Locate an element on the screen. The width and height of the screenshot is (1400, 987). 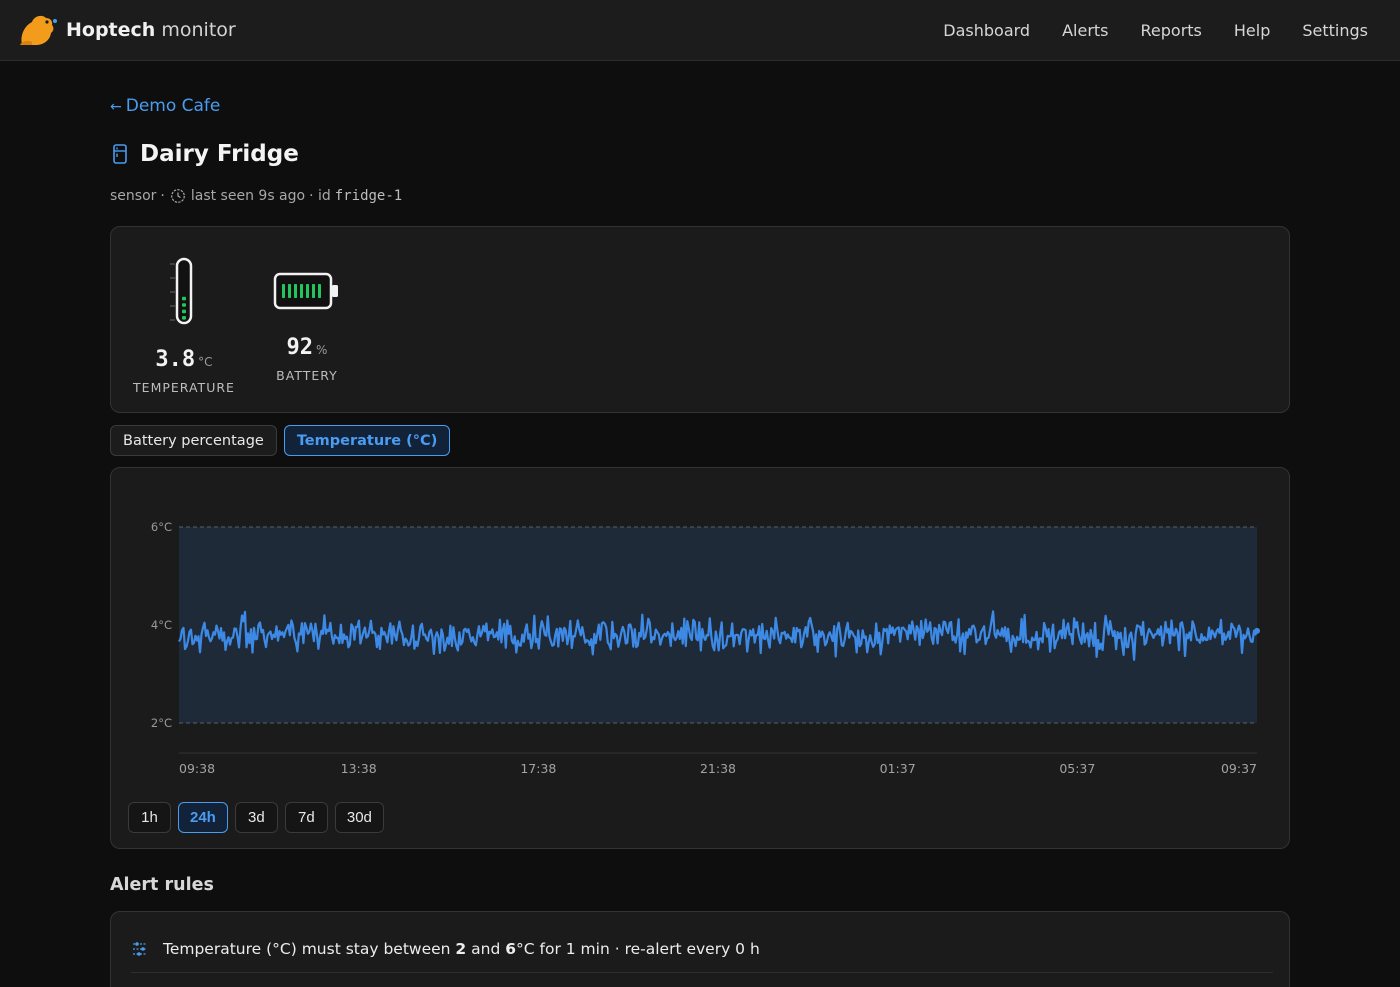
y-tick-label: 6°C is located at coordinates (161, 527).